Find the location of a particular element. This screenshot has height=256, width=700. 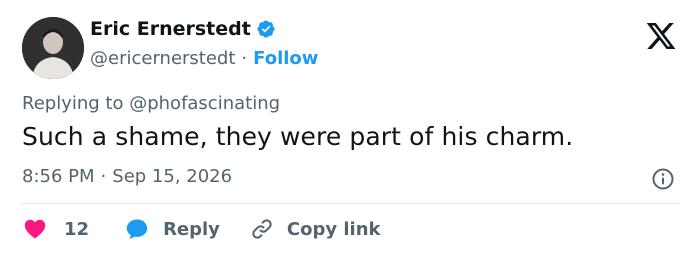

reply-button: Reply is located at coordinates (172, 229).